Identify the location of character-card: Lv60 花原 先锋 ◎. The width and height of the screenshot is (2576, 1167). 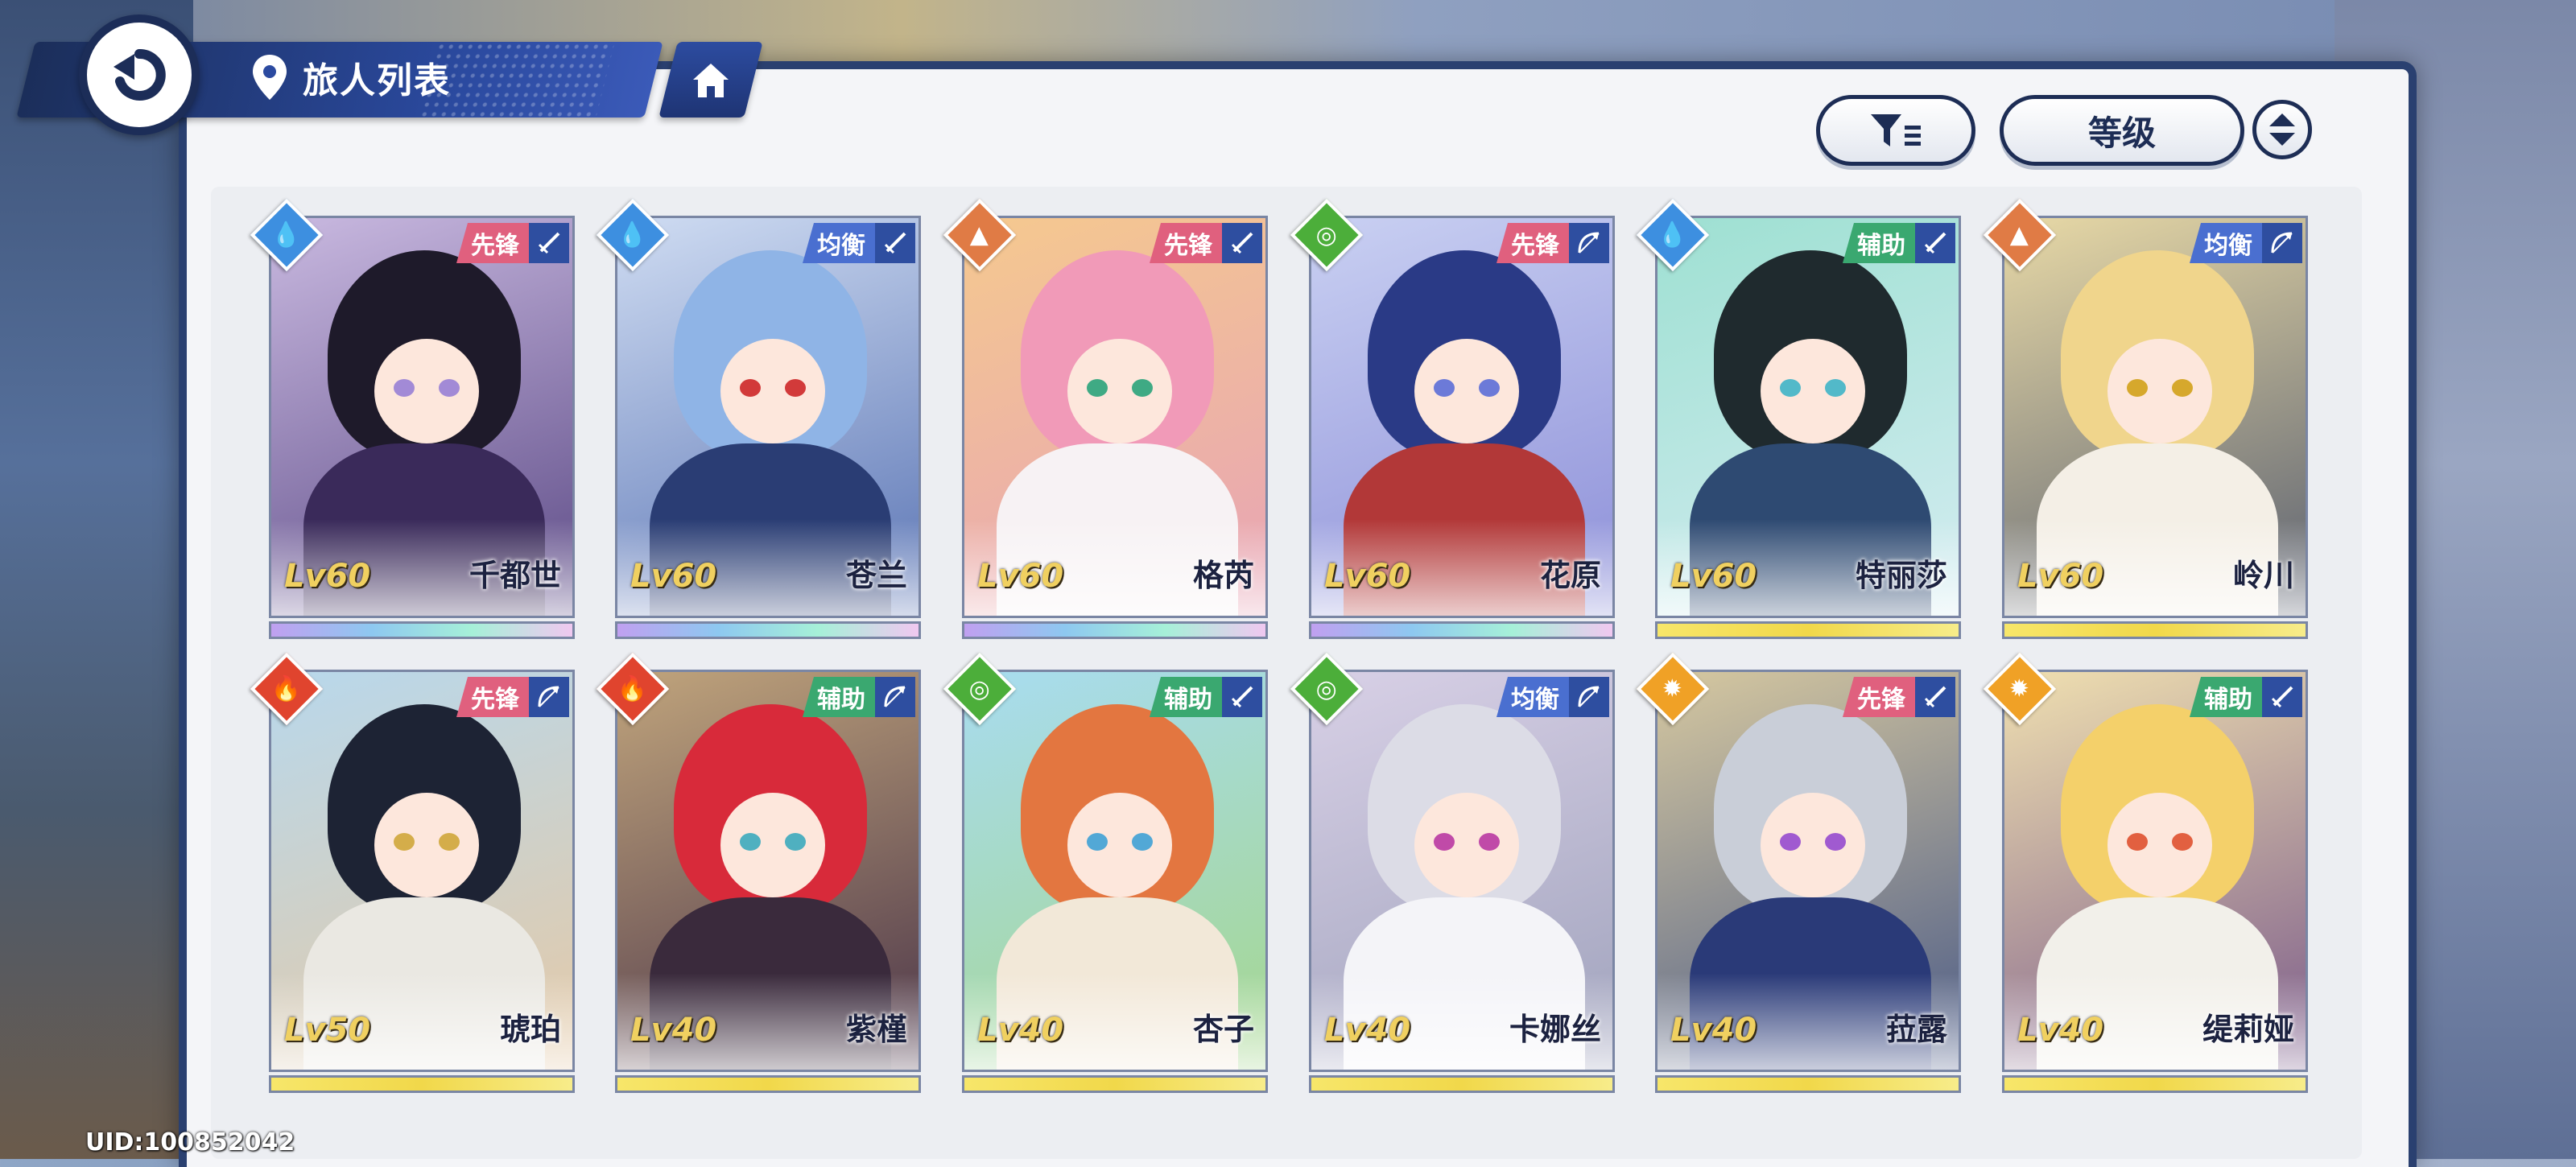
(1452, 418).